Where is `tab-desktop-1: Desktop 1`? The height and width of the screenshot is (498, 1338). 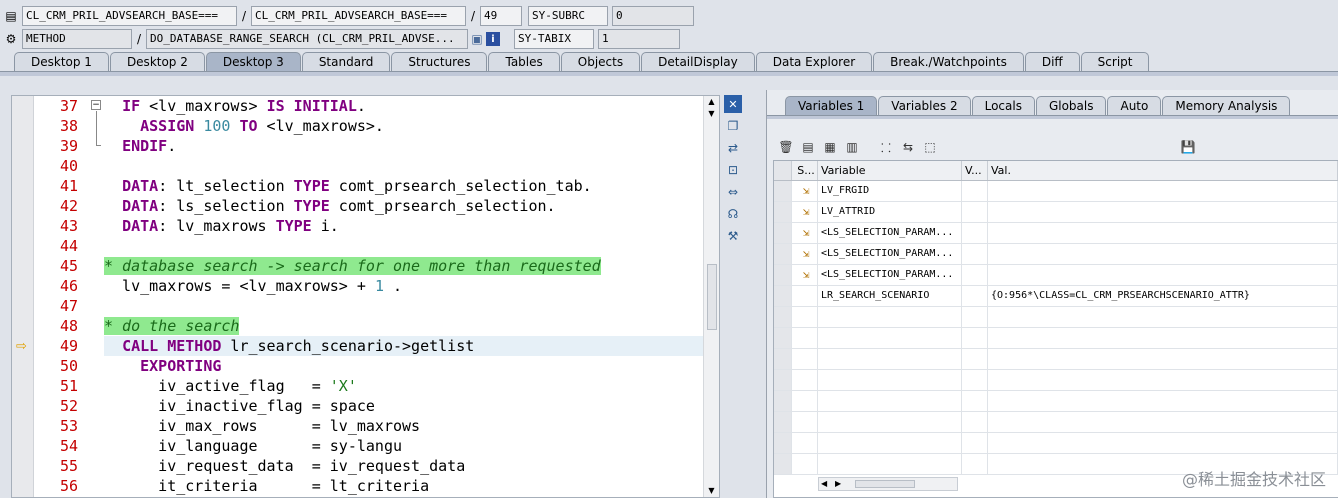 tab-desktop-1: Desktop 1 is located at coordinates (61, 62).